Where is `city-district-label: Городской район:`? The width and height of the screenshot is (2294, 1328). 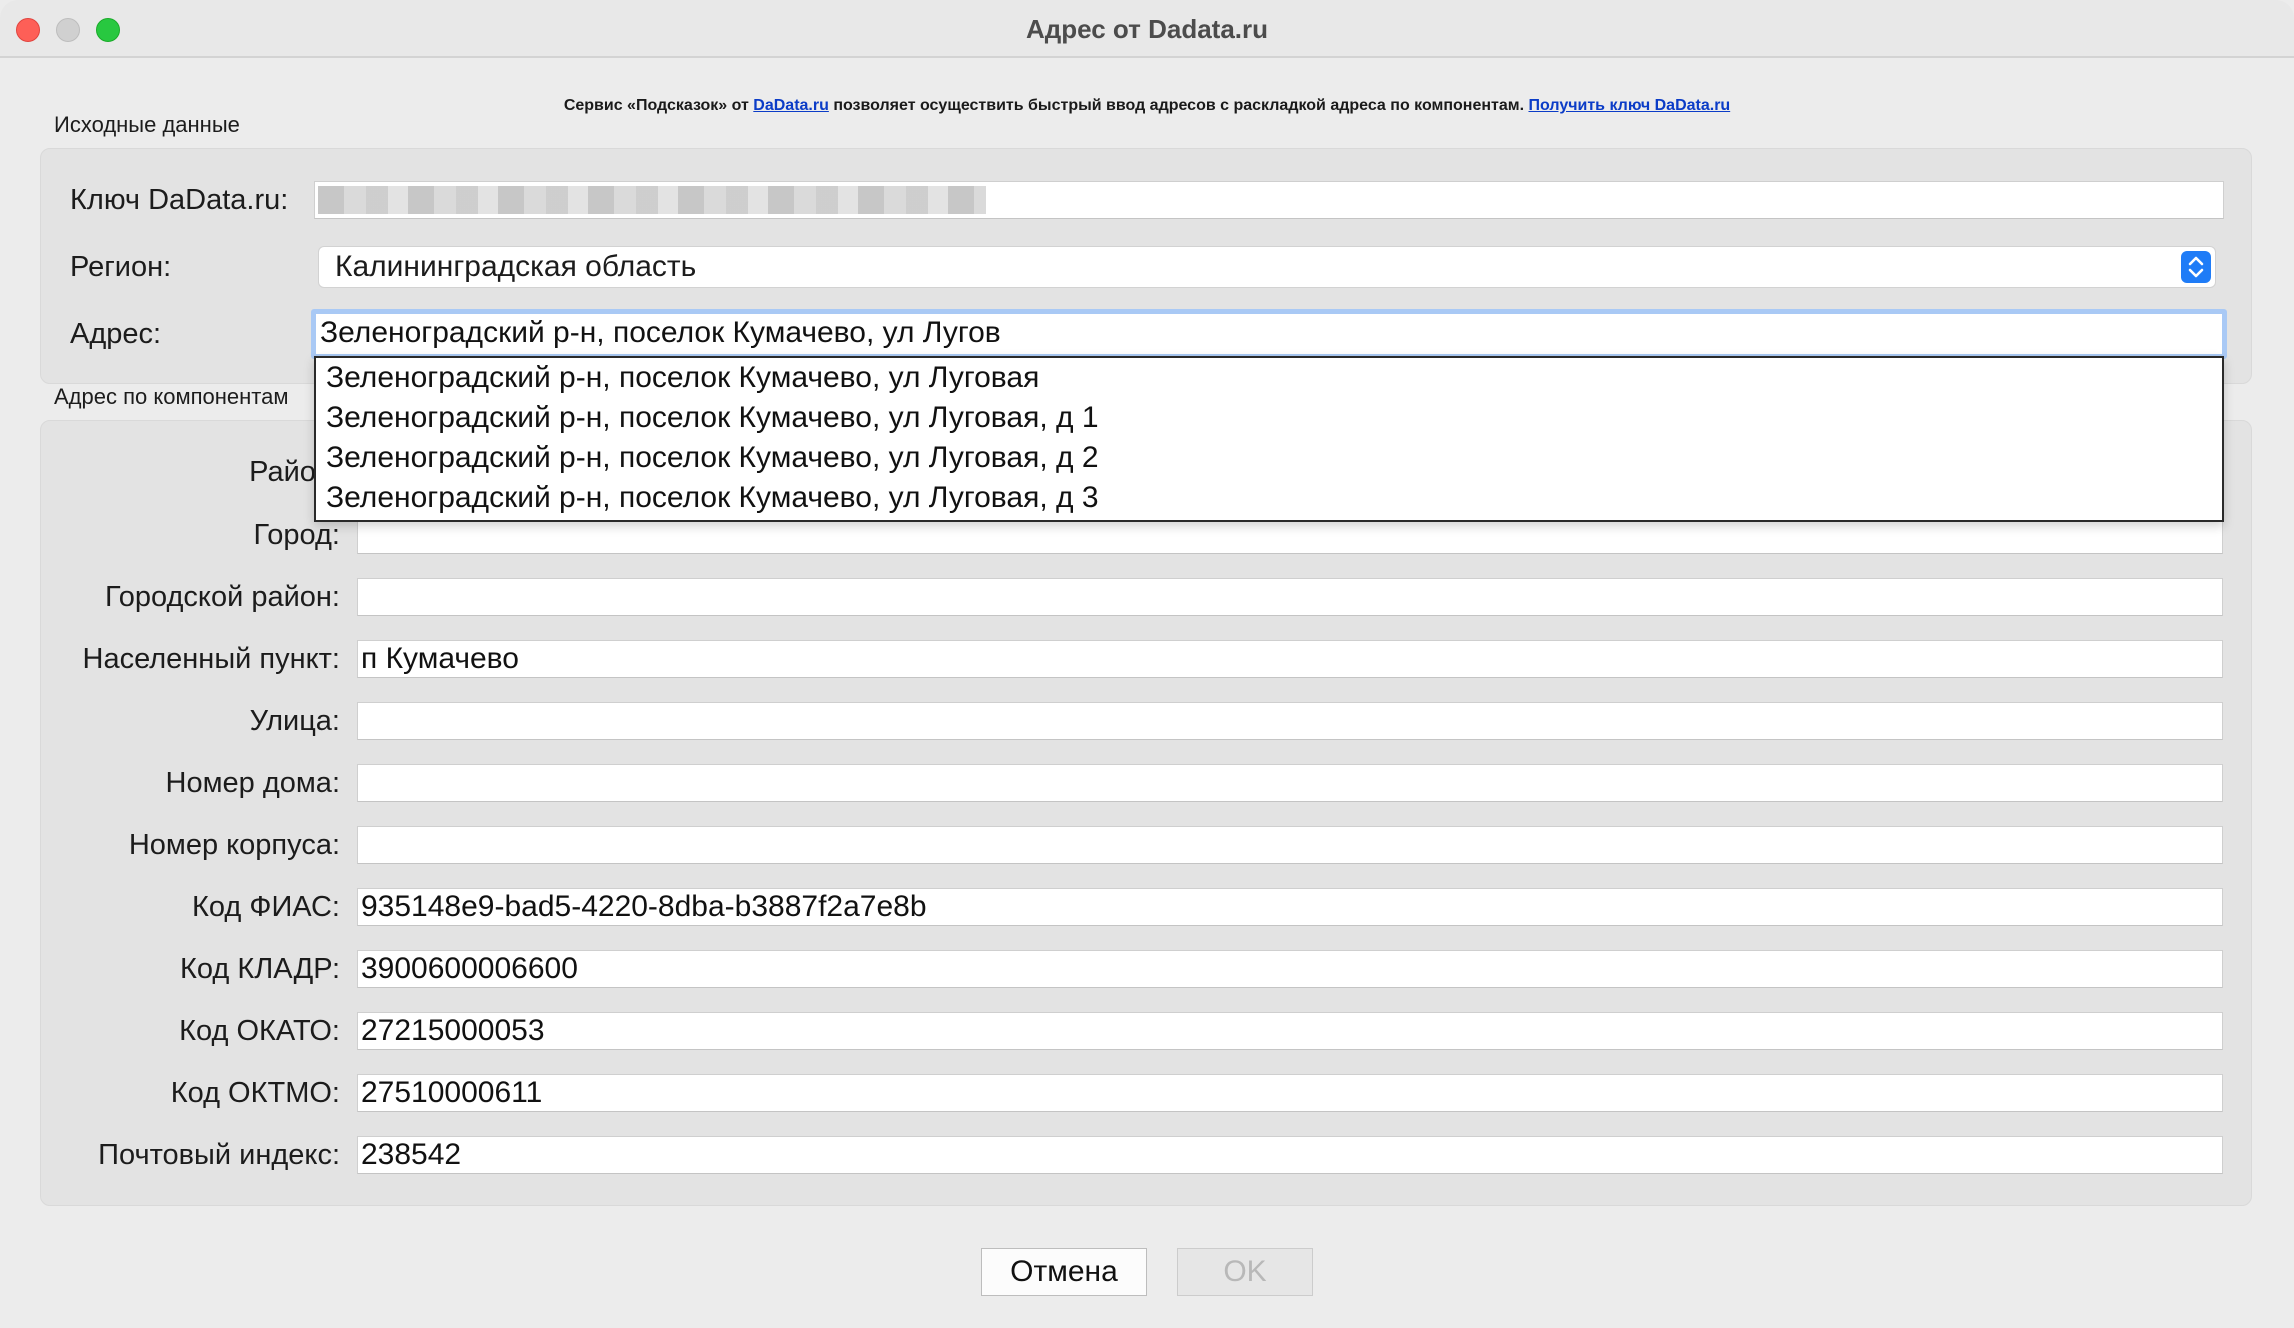
city-district-label: Городской район: is located at coordinates (222, 597).